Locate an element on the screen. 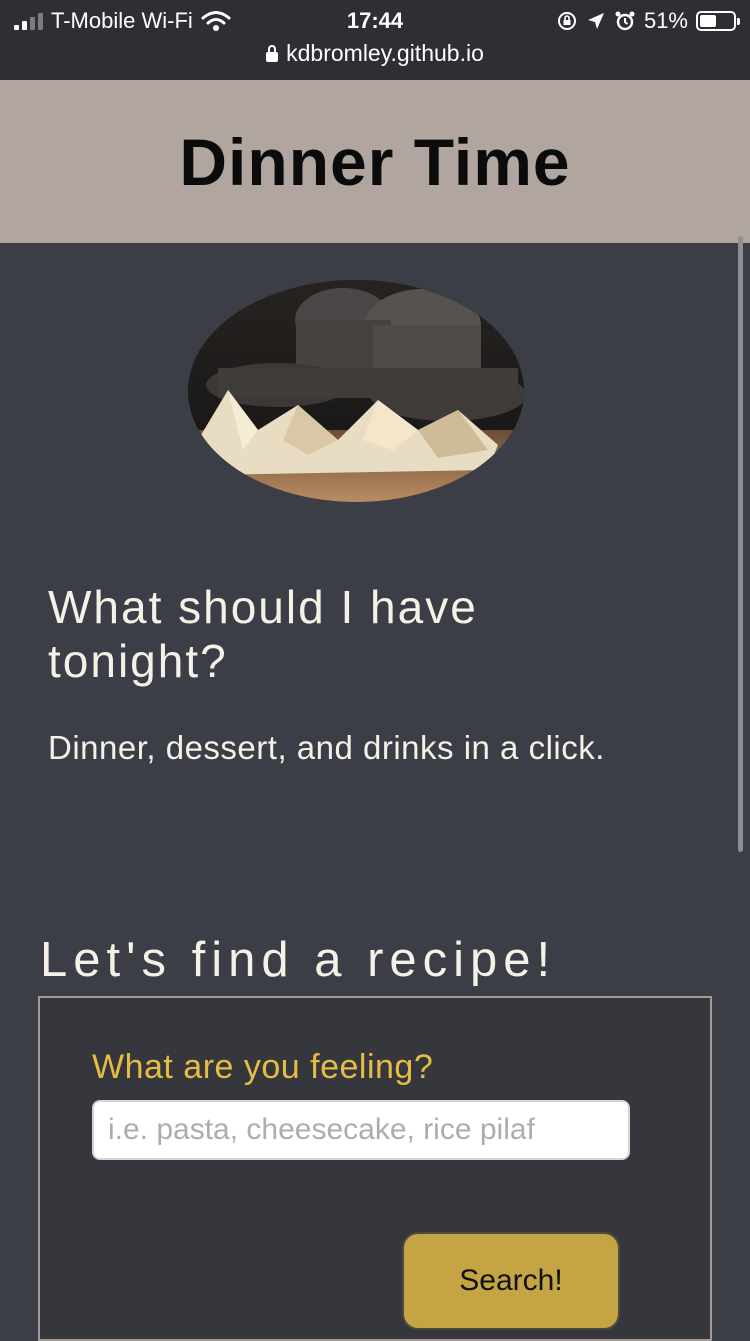  url-bar: kdbromley.github.io is located at coordinates (375, 53).